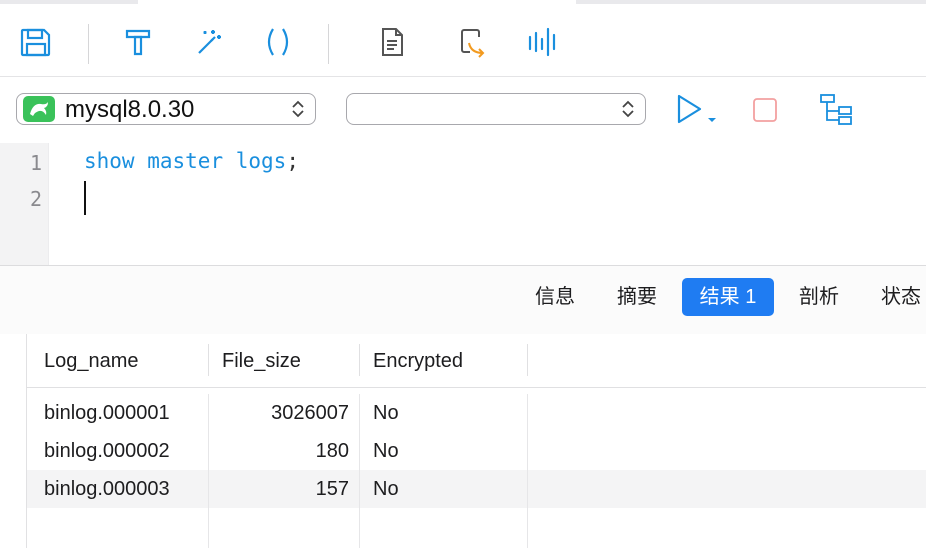 This screenshot has height=548, width=926. I want to click on tab-summary: 摘要, so click(637, 297).